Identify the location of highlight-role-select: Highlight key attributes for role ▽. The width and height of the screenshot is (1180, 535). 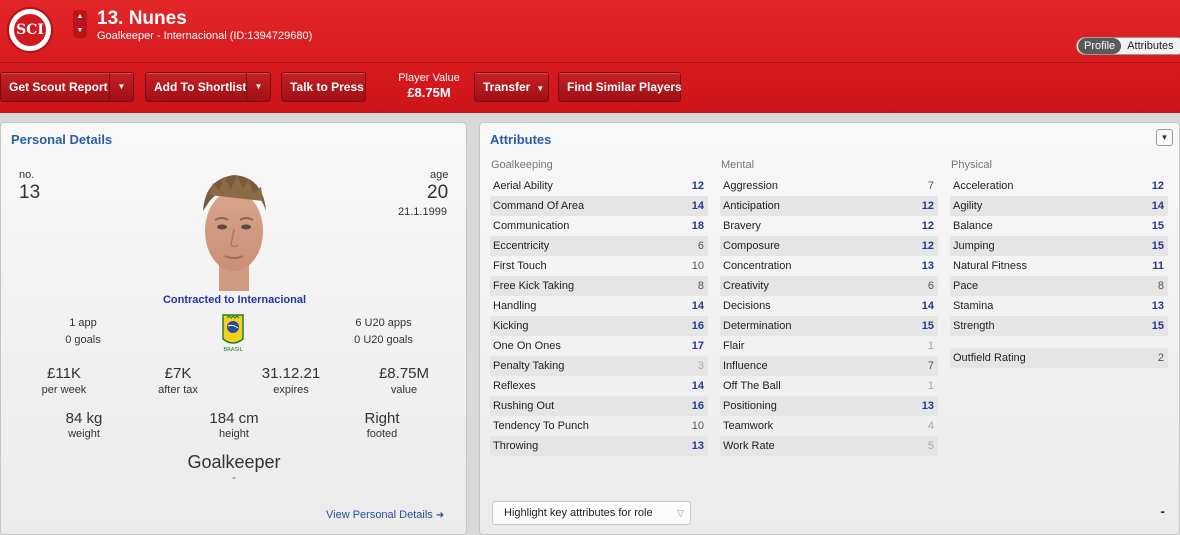
(591, 513).